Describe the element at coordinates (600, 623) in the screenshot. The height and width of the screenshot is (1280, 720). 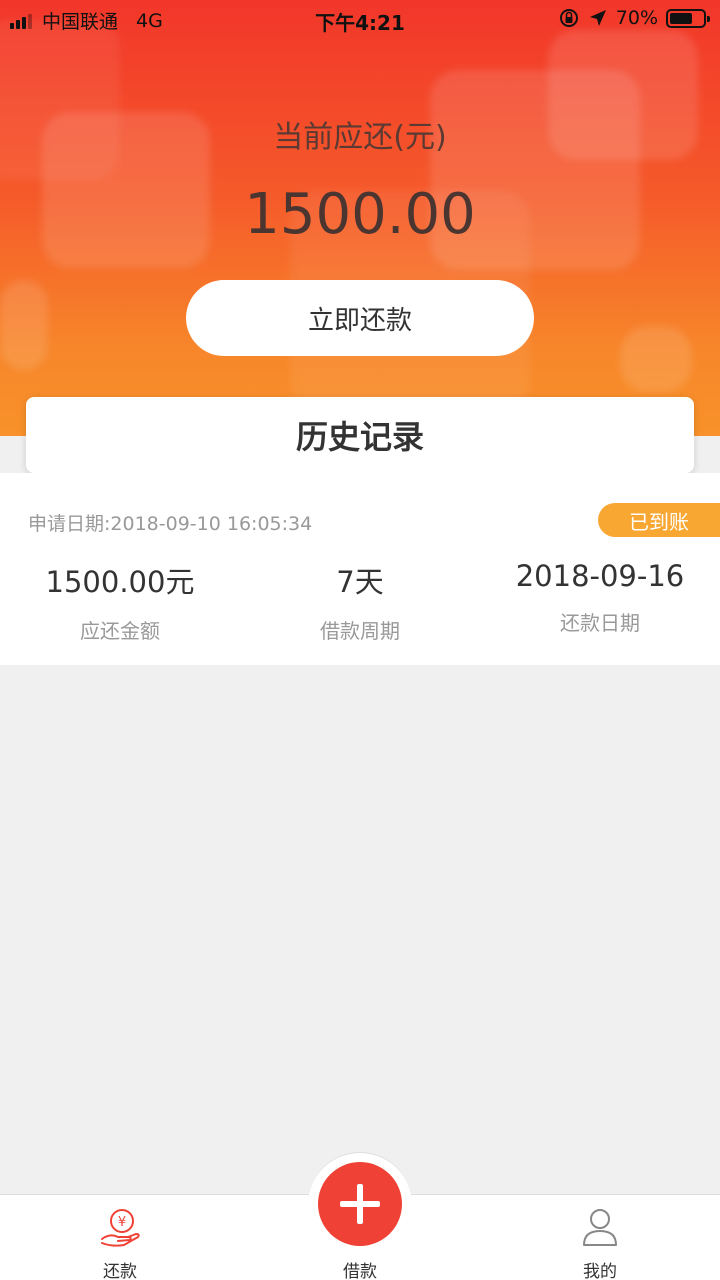
I see `repay-date-label: 还款日期` at that location.